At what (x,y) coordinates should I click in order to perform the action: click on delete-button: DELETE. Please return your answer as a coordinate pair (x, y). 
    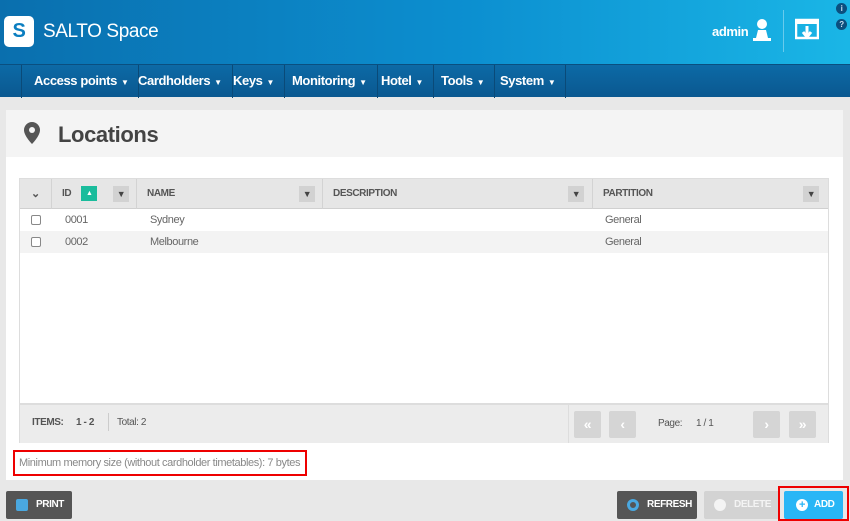
    Looking at the image, I should click on (741, 505).